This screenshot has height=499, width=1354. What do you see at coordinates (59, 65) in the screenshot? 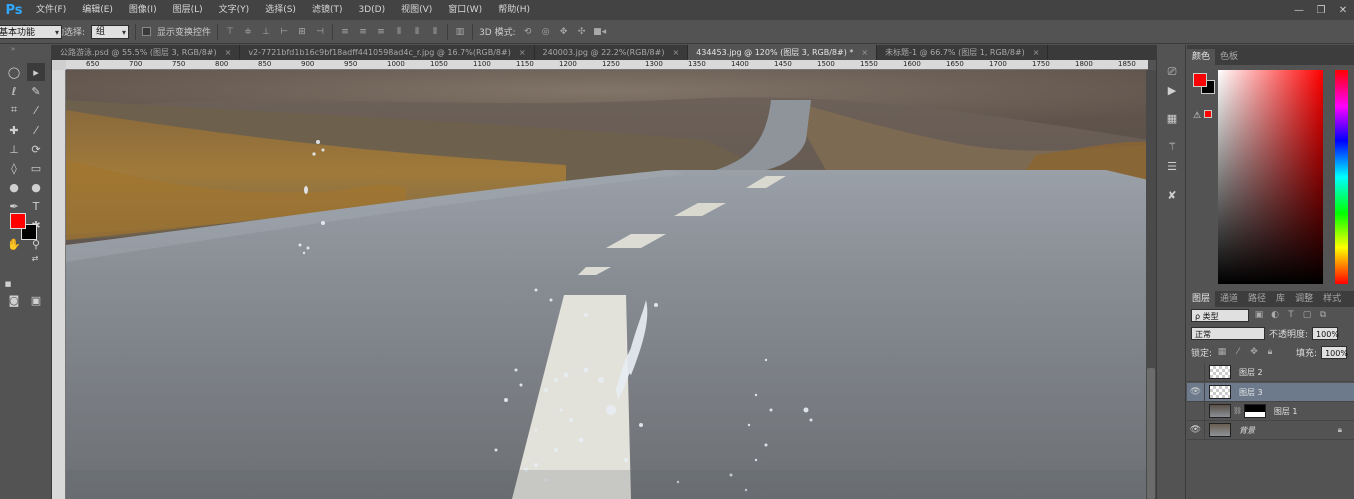
I see `ruler-corner` at bounding box center [59, 65].